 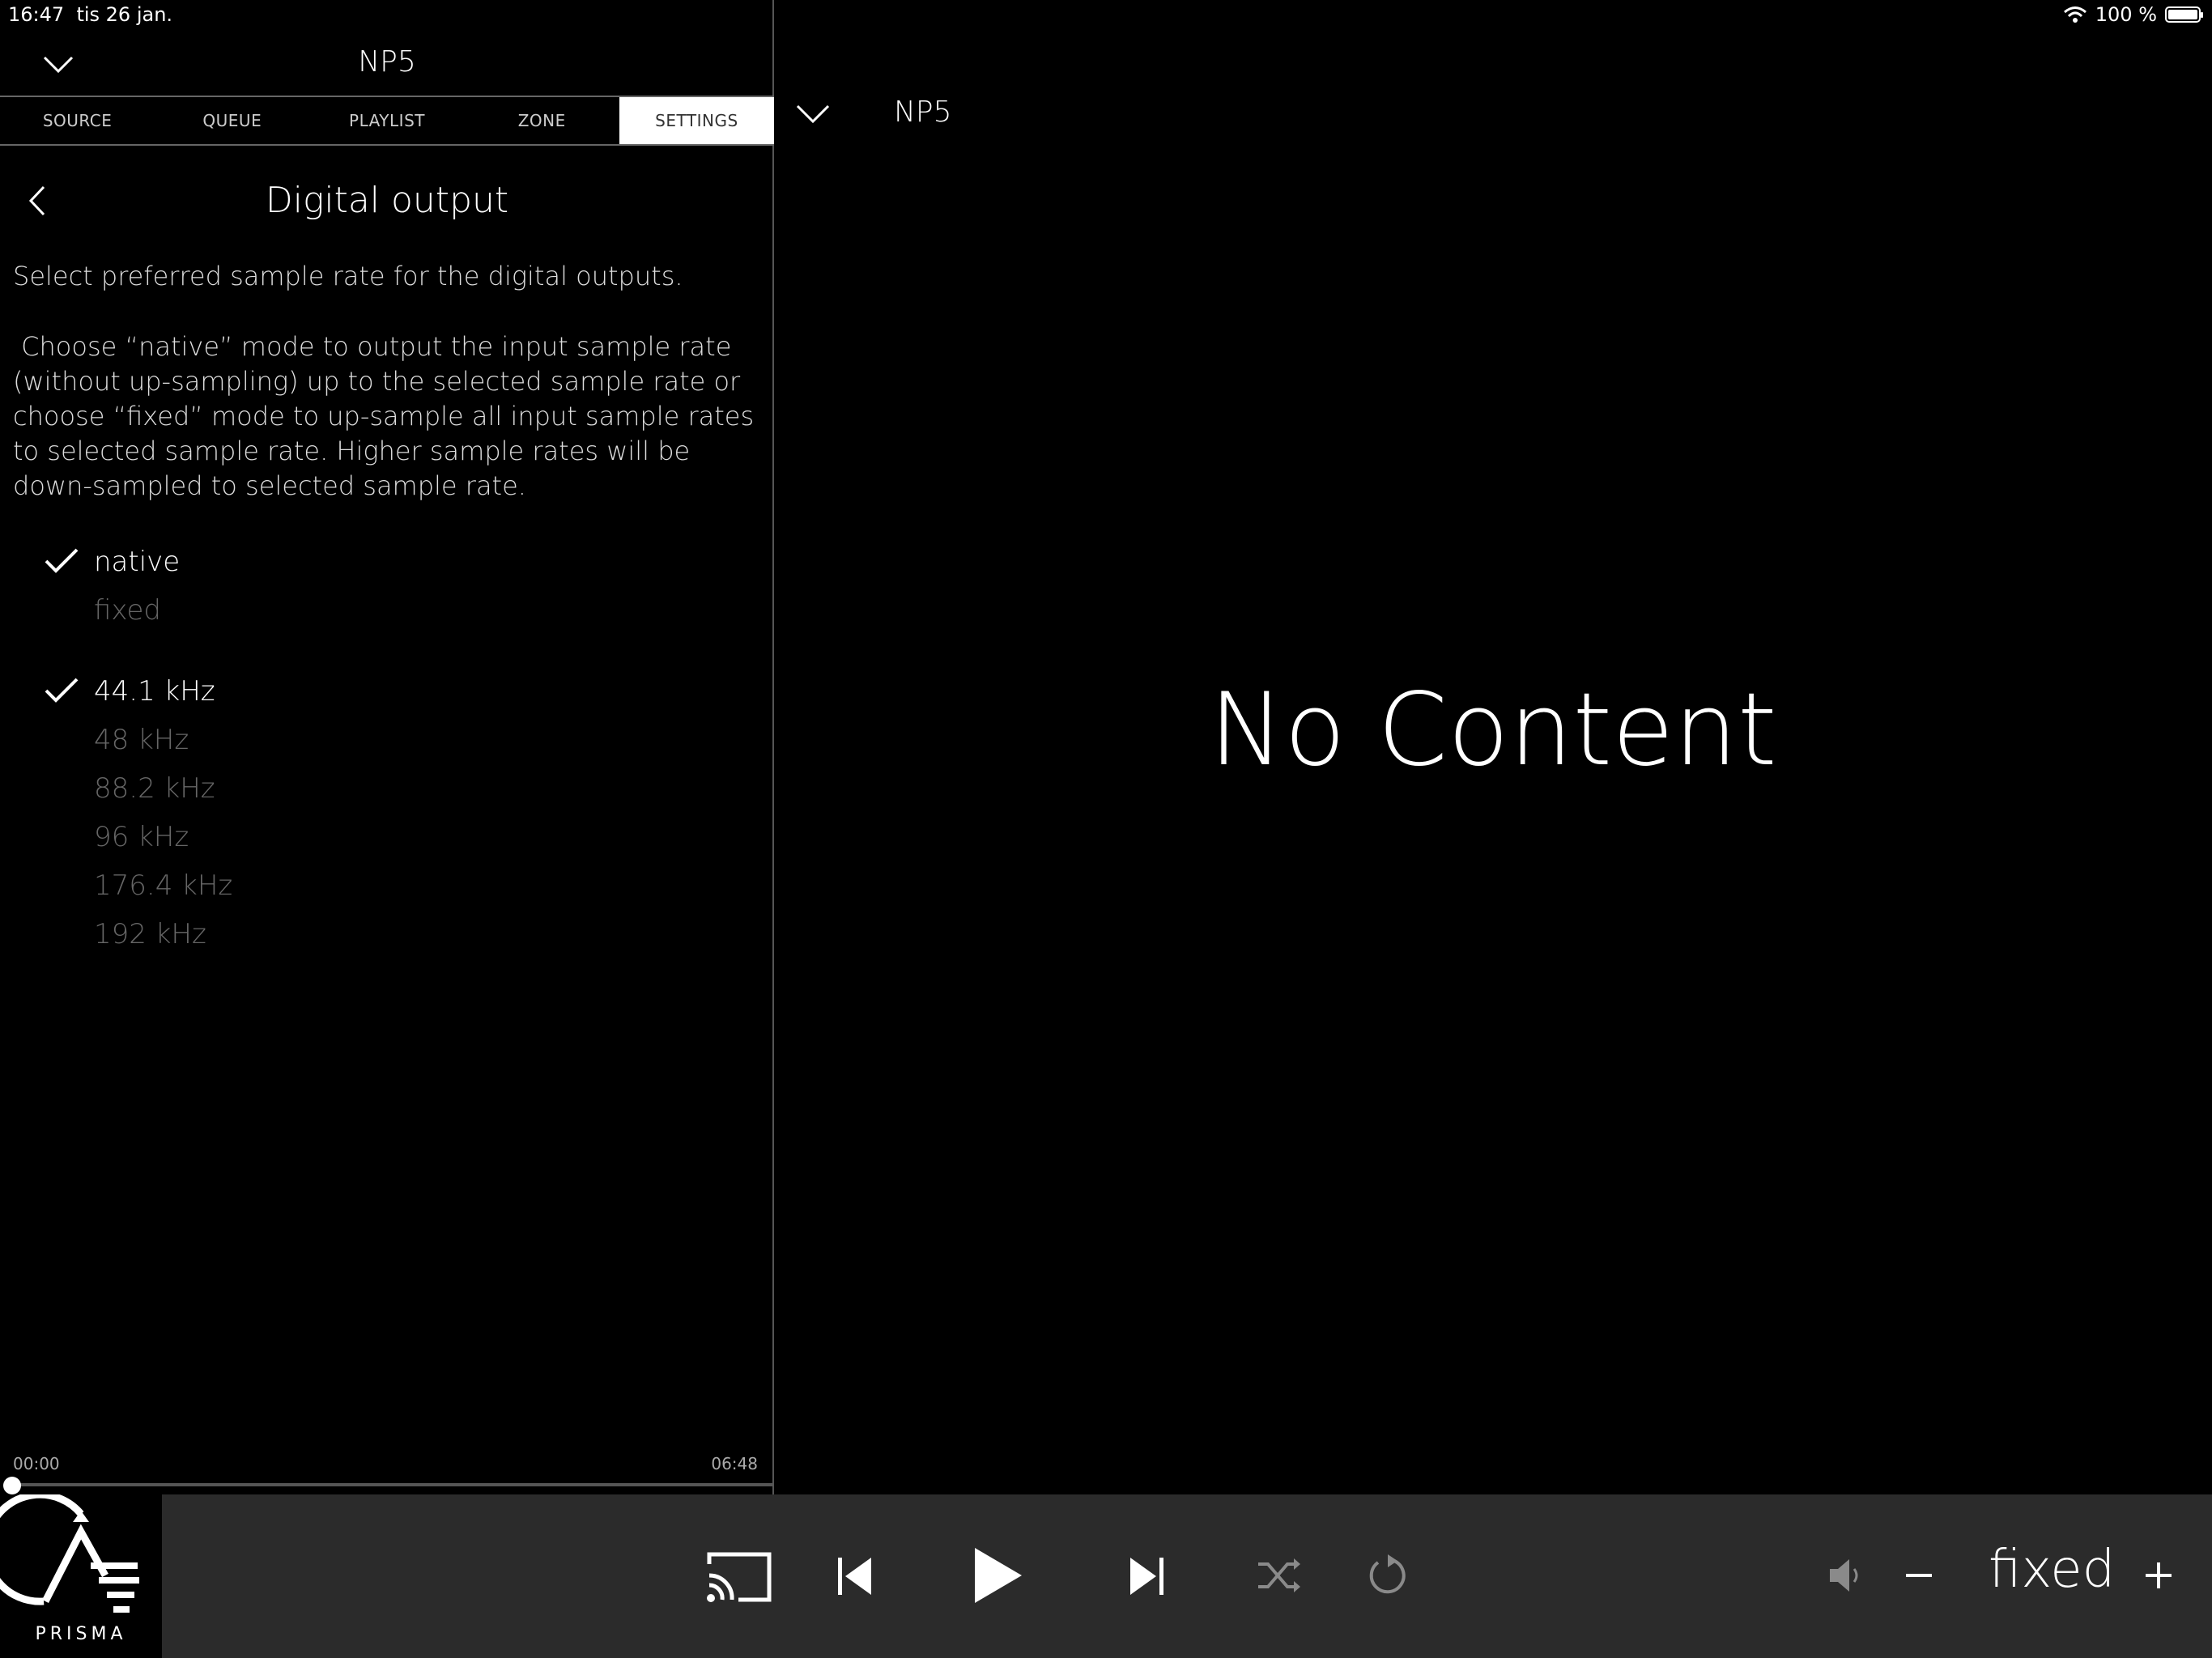 What do you see at coordinates (923, 112) in the screenshot?
I see `right-device-title: NP5` at bounding box center [923, 112].